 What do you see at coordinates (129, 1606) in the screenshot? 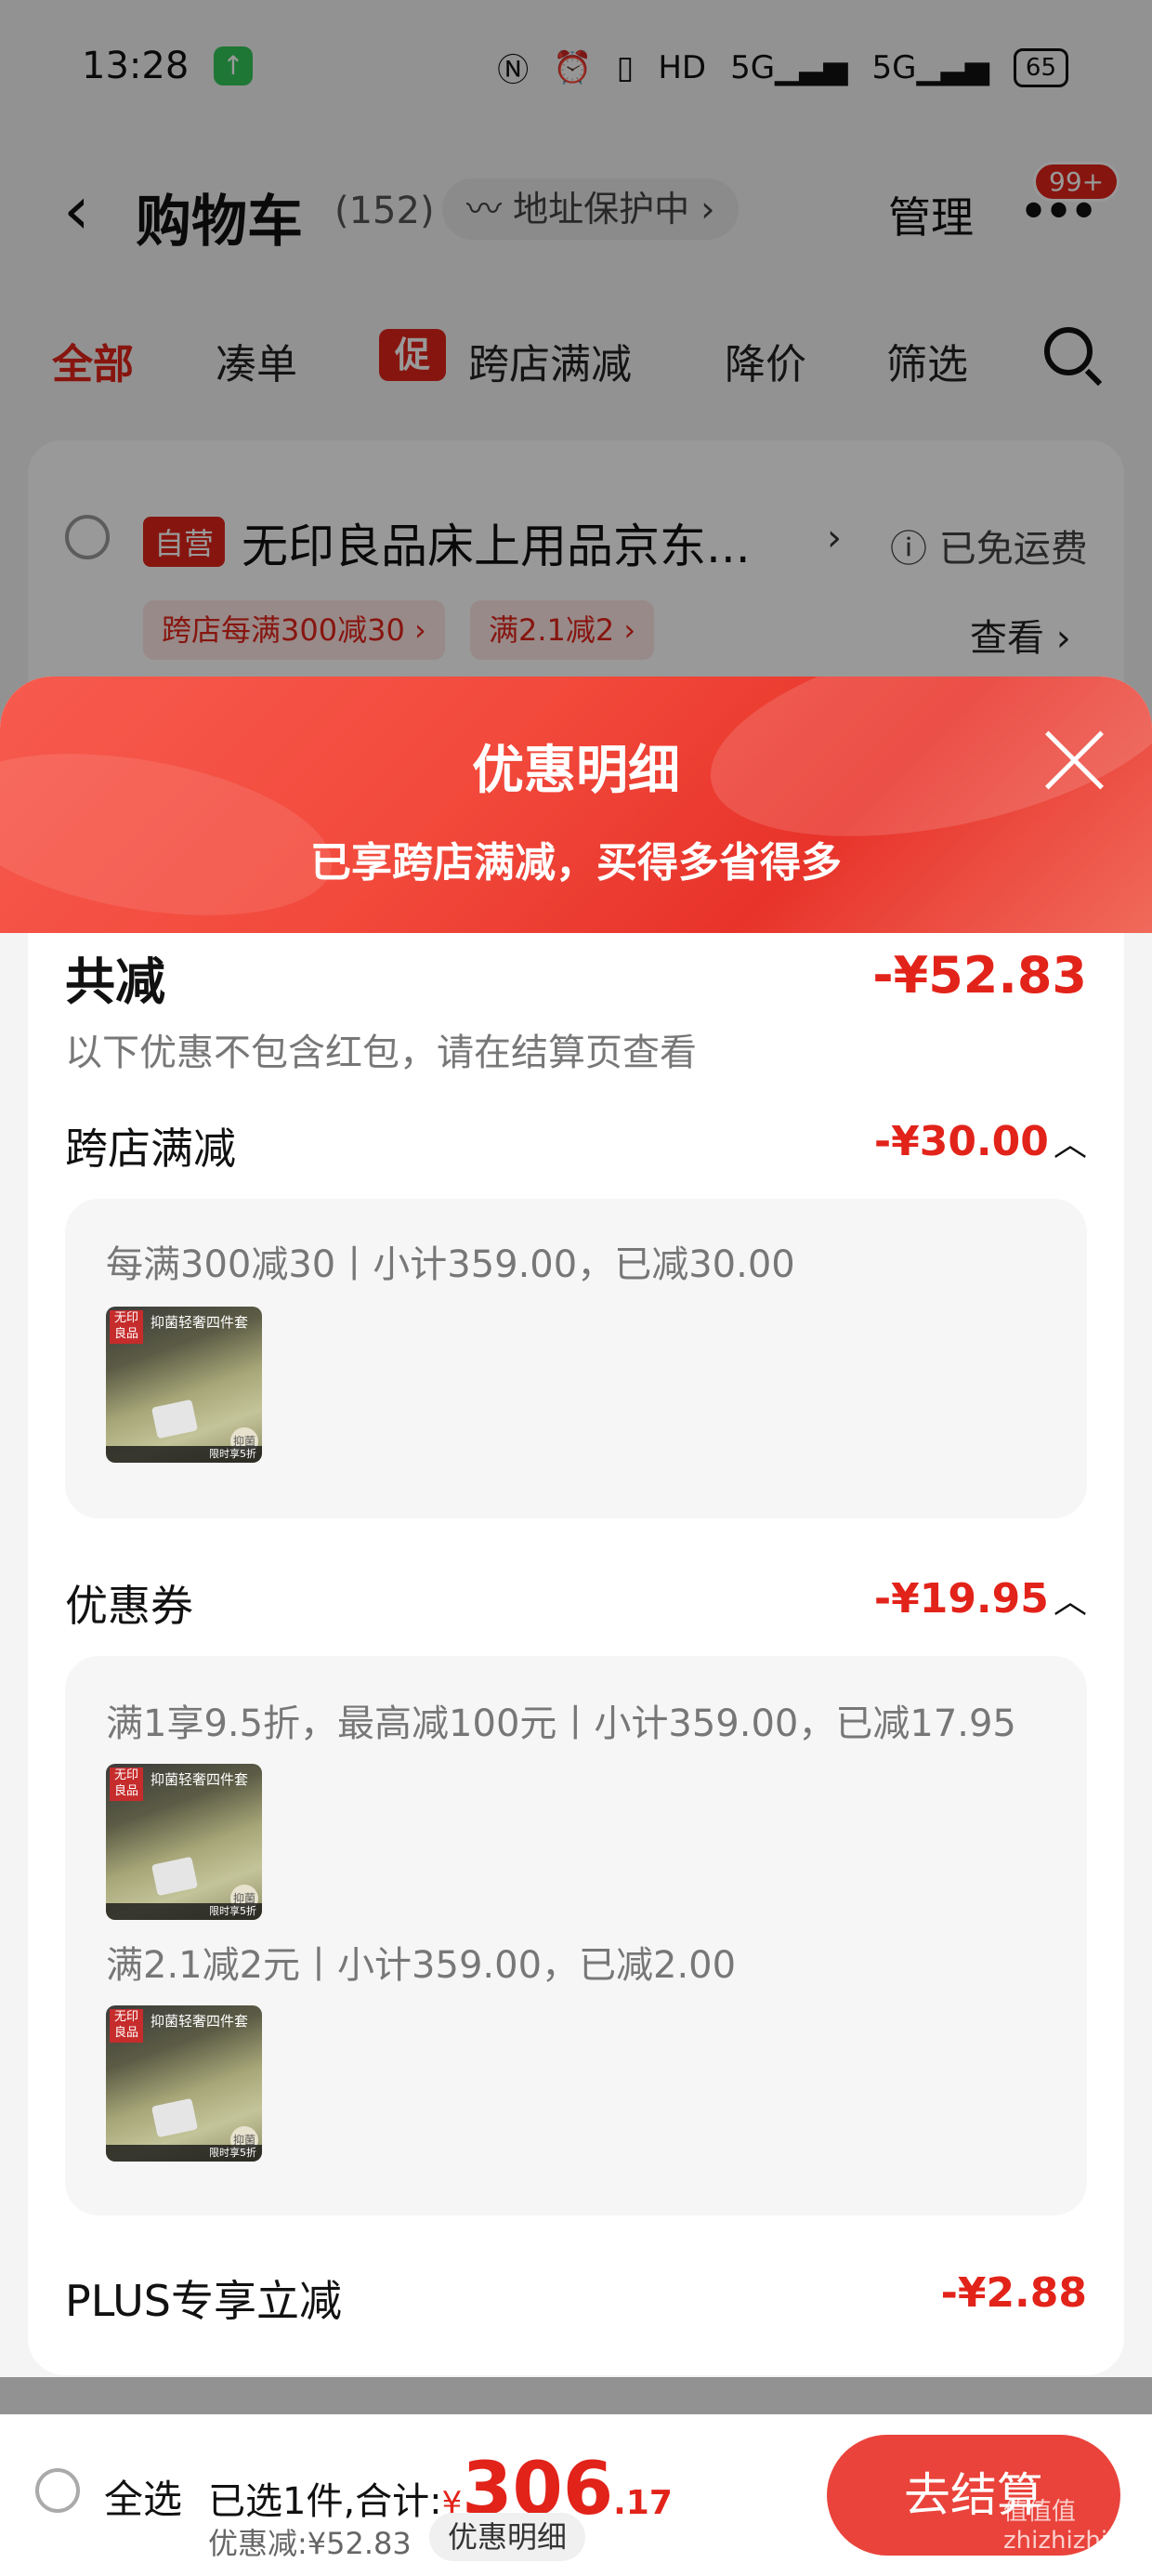
I see `section-title-coupon: 优惠券` at bounding box center [129, 1606].